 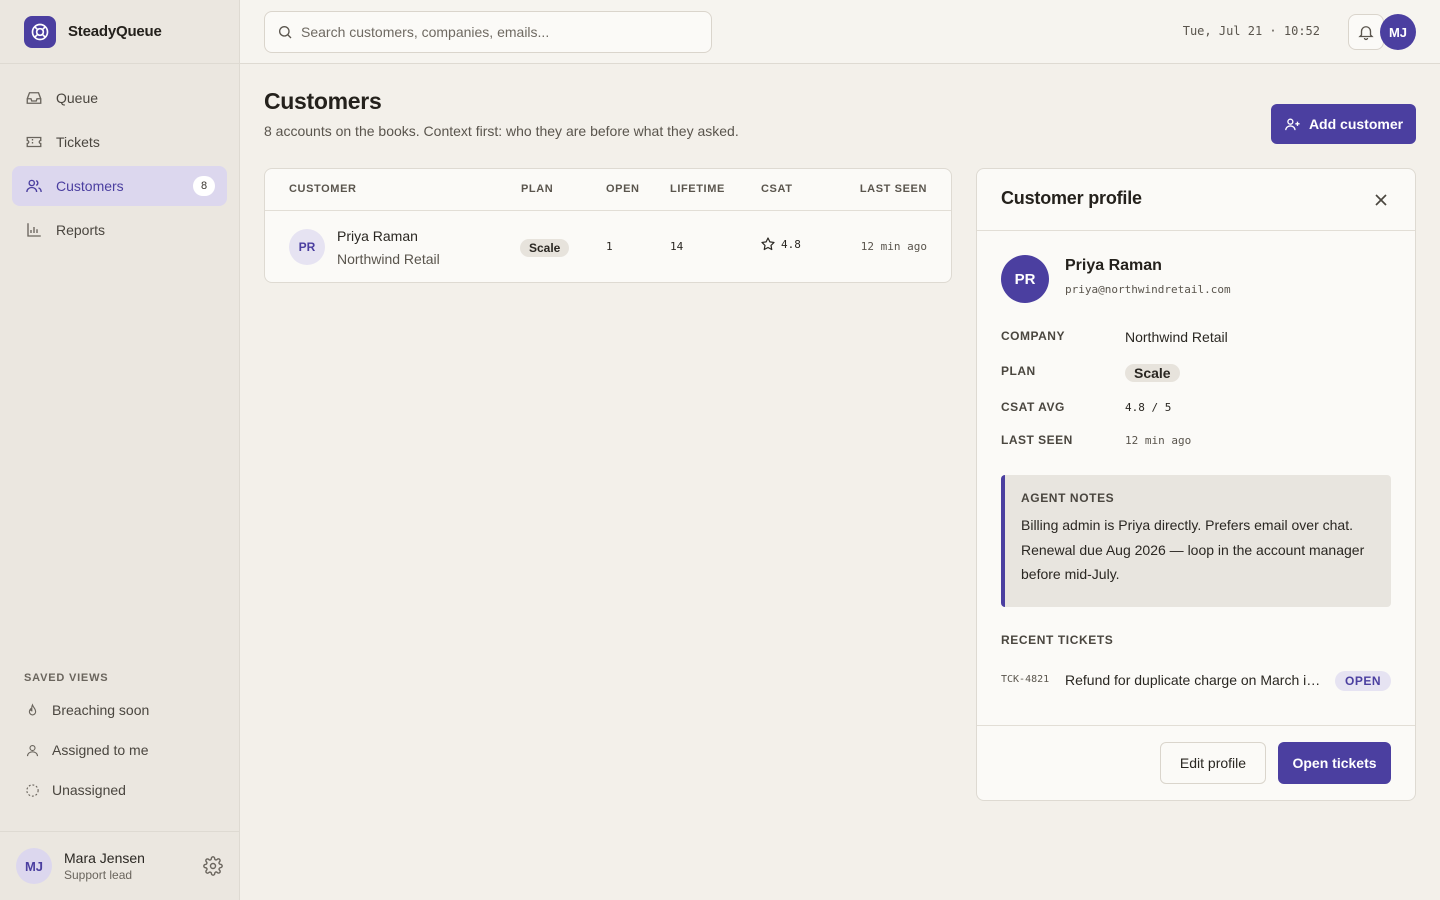 I want to click on csat-value: 4.8, so click(x=791, y=244).